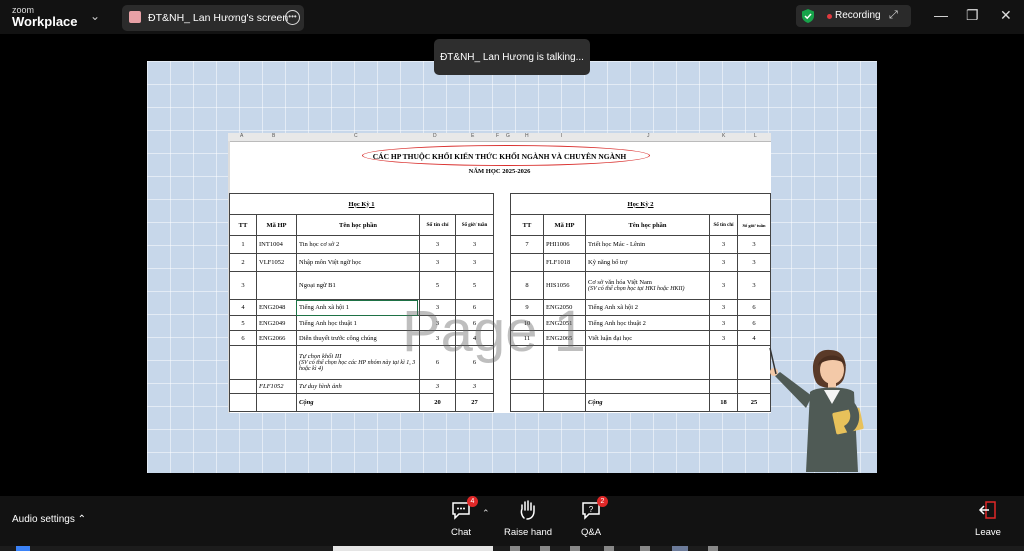 This screenshot has width=1024, height=551. Describe the element at coordinates (893, 15) in the screenshot. I see `fullscreen-icon: ⤢` at that location.